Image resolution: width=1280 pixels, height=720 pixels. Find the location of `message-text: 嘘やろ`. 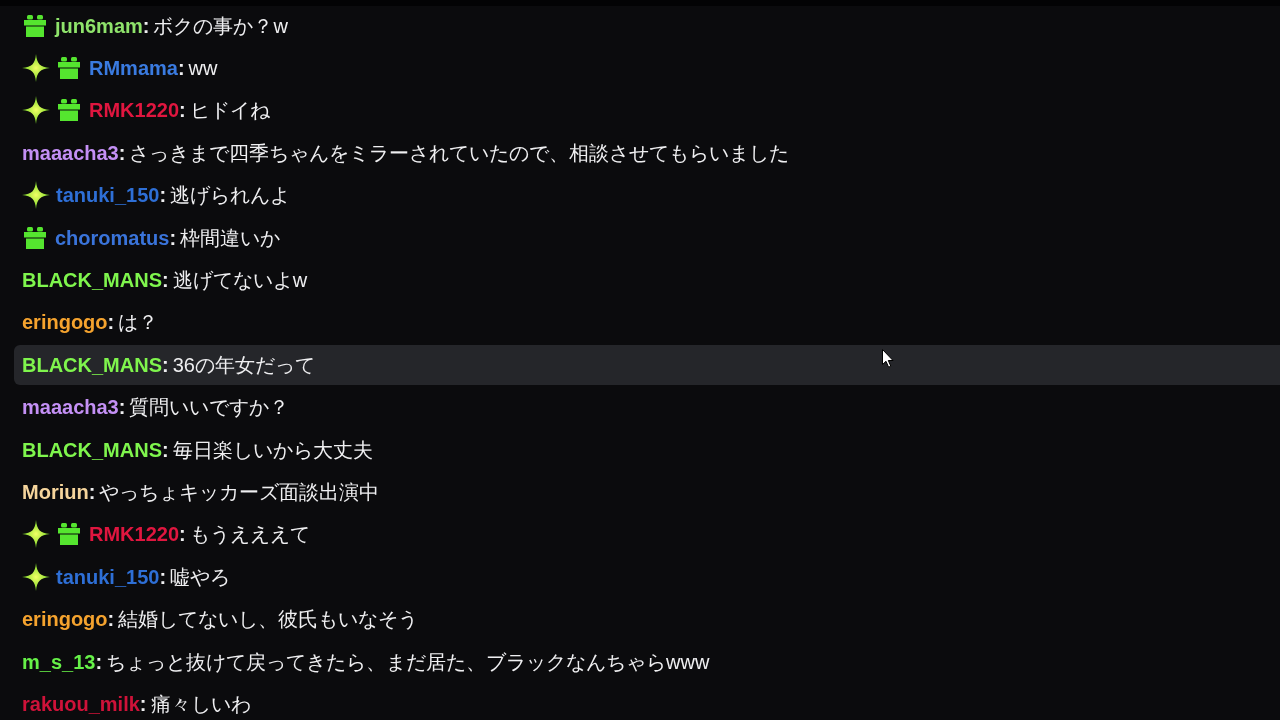

message-text: 嘘やろ is located at coordinates (200, 576).